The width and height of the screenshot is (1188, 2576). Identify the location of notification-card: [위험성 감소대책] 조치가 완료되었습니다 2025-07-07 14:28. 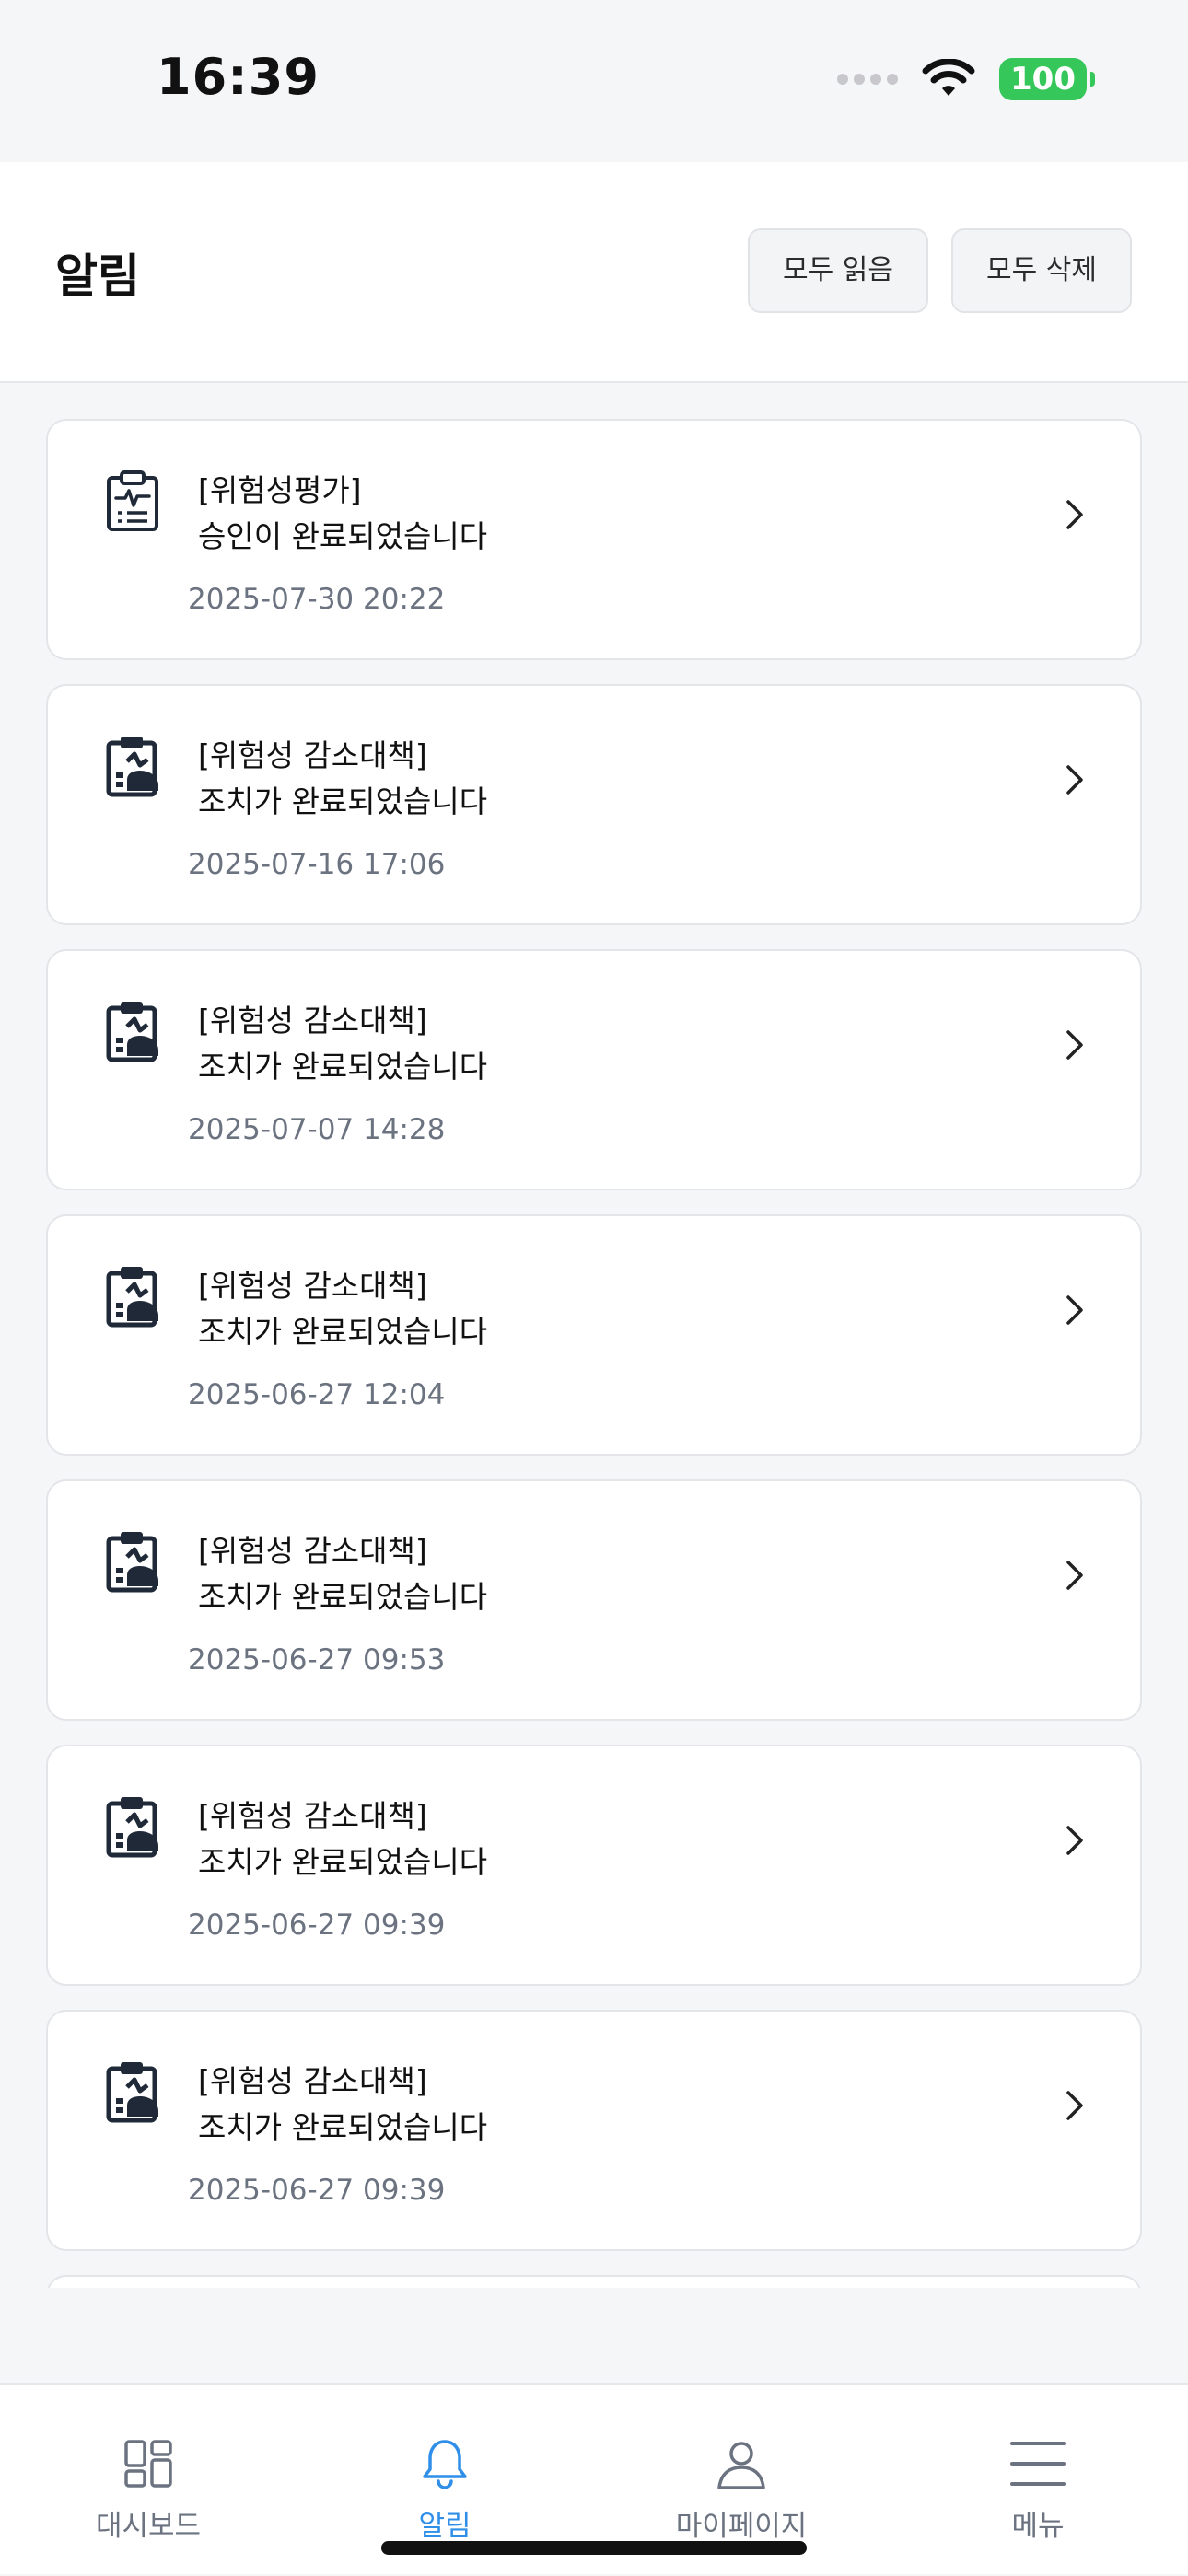
(594, 1069).